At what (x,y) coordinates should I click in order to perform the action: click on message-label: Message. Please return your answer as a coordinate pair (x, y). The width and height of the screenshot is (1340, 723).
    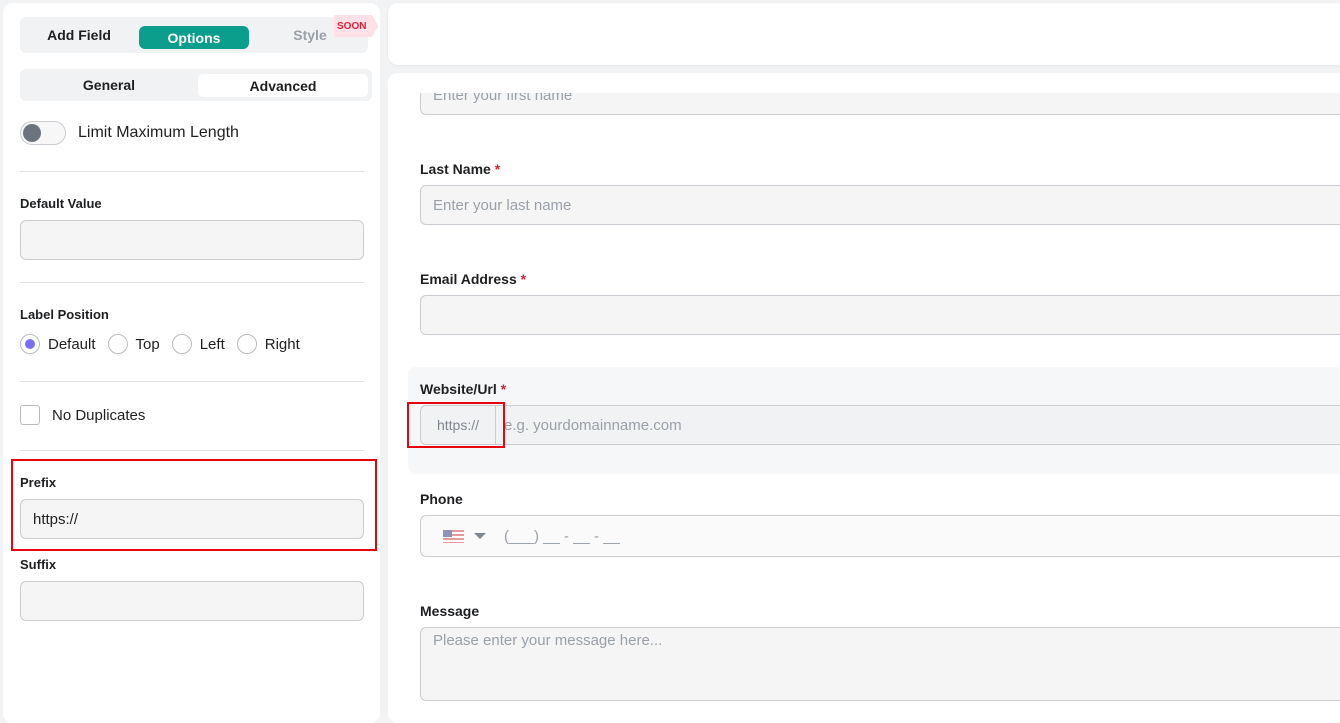
    Looking at the image, I should click on (450, 611).